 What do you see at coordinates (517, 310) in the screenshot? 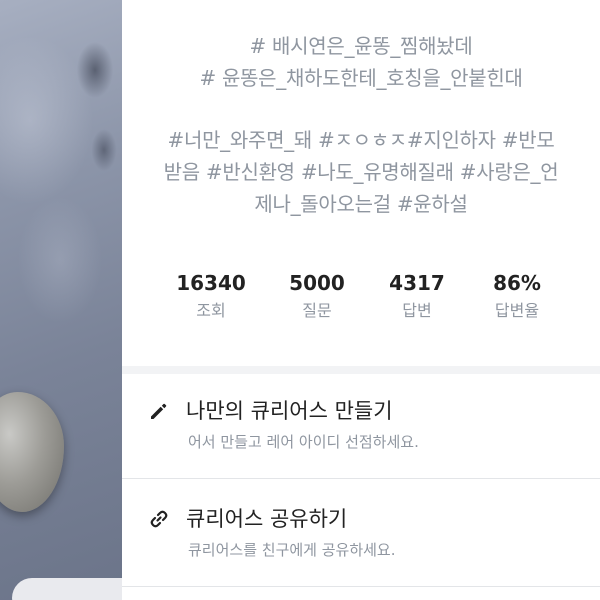
I see `stat-label: 답변율` at bounding box center [517, 310].